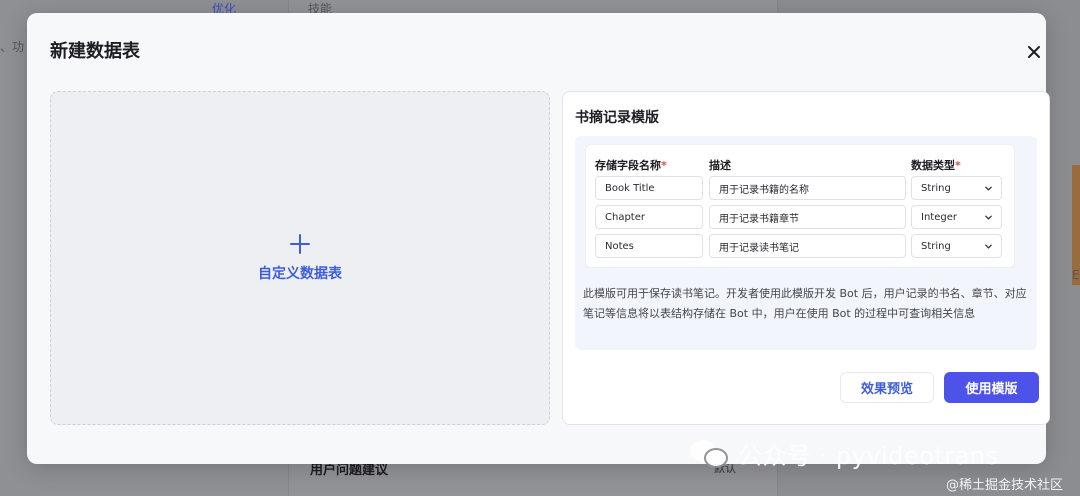 Image resolution: width=1080 pixels, height=496 pixels. What do you see at coordinates (807, 217) in the screenshot?
I see `field-description-input: 用于记录书籍章节` at bounding box center [807, 217].